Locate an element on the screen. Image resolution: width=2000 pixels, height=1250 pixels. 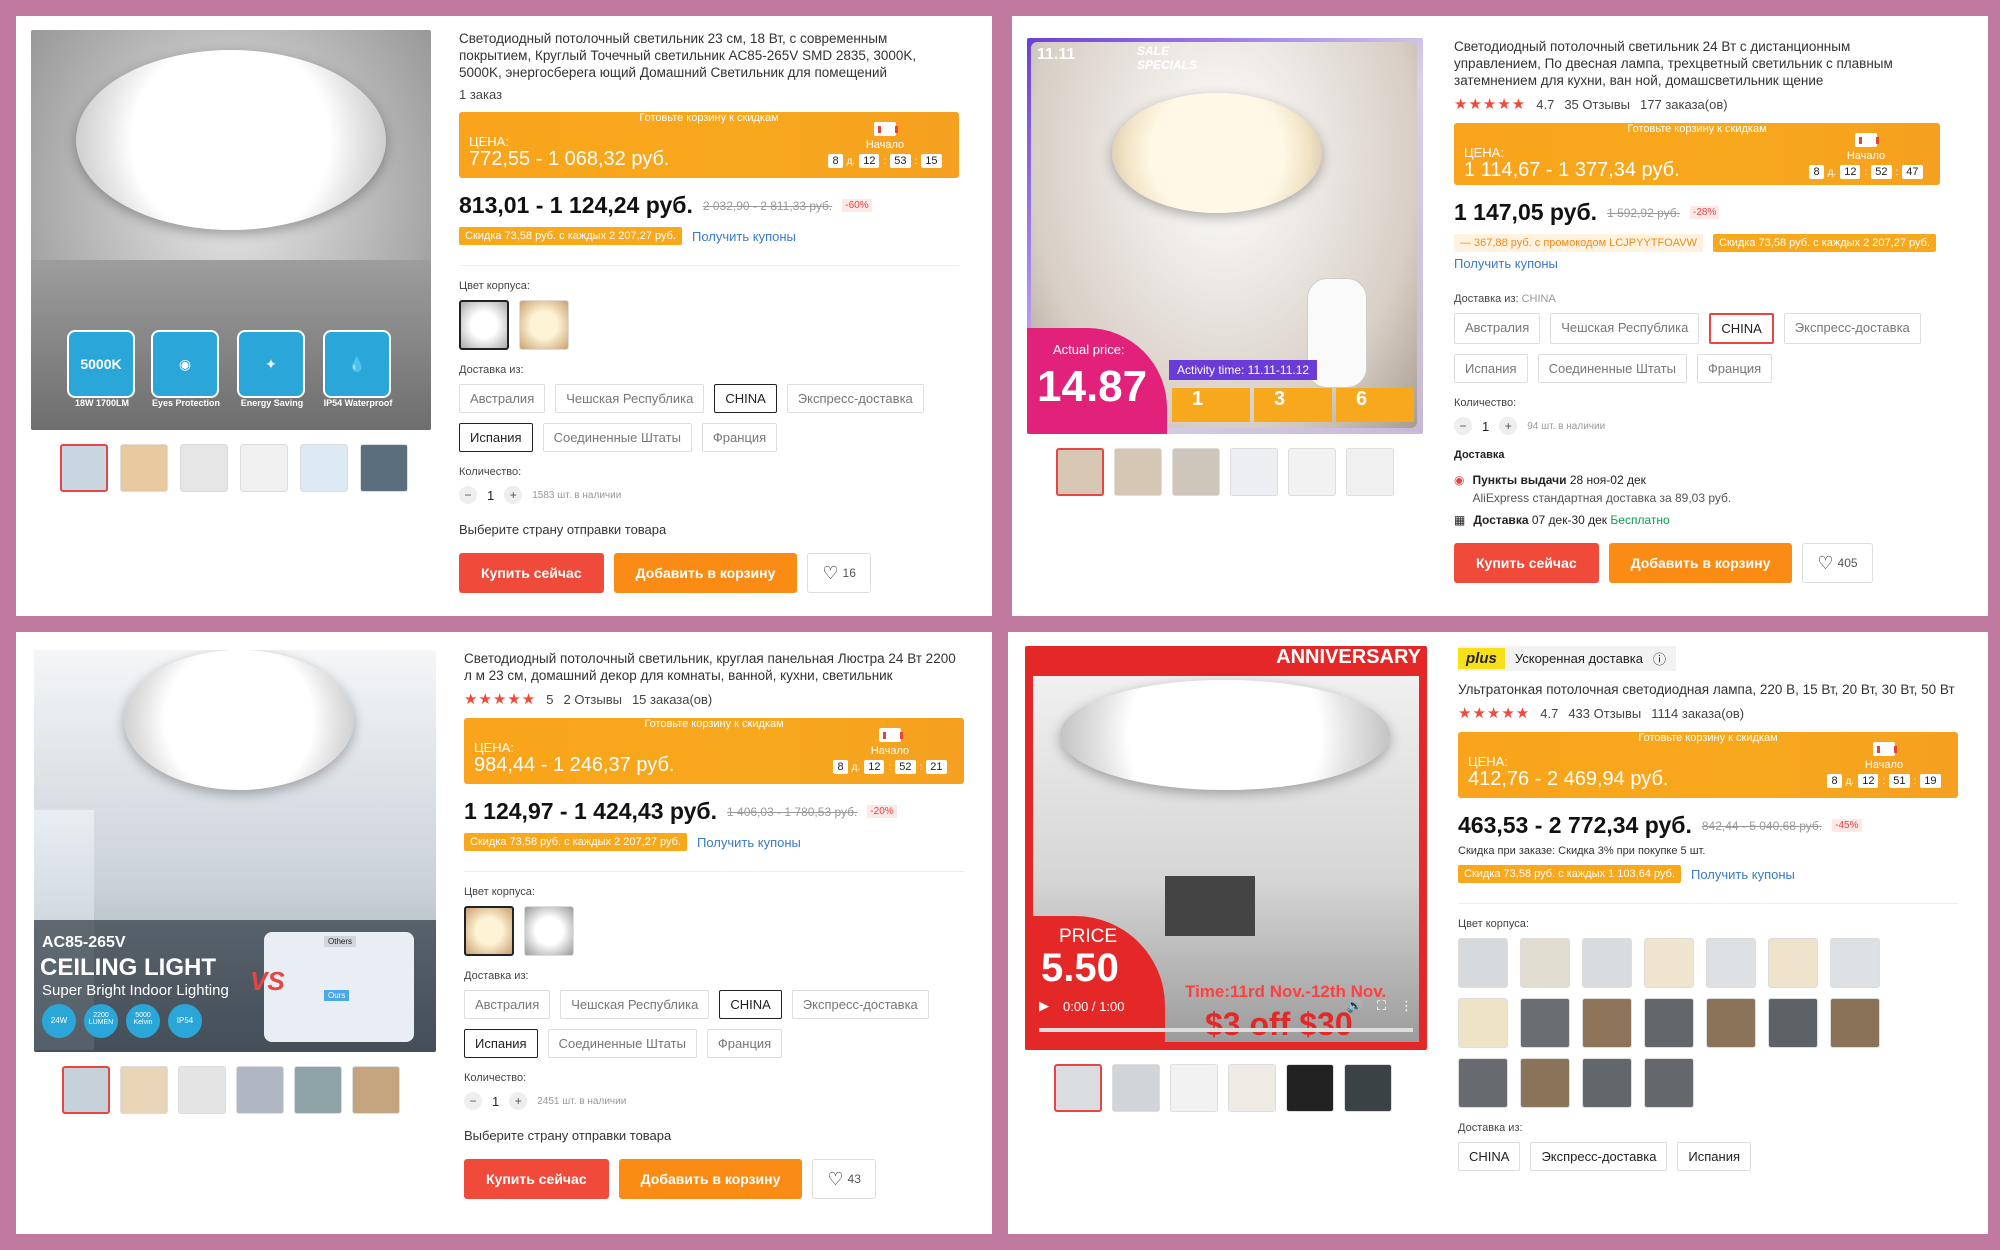
video-progress is located at coordinates (1226, 1030).